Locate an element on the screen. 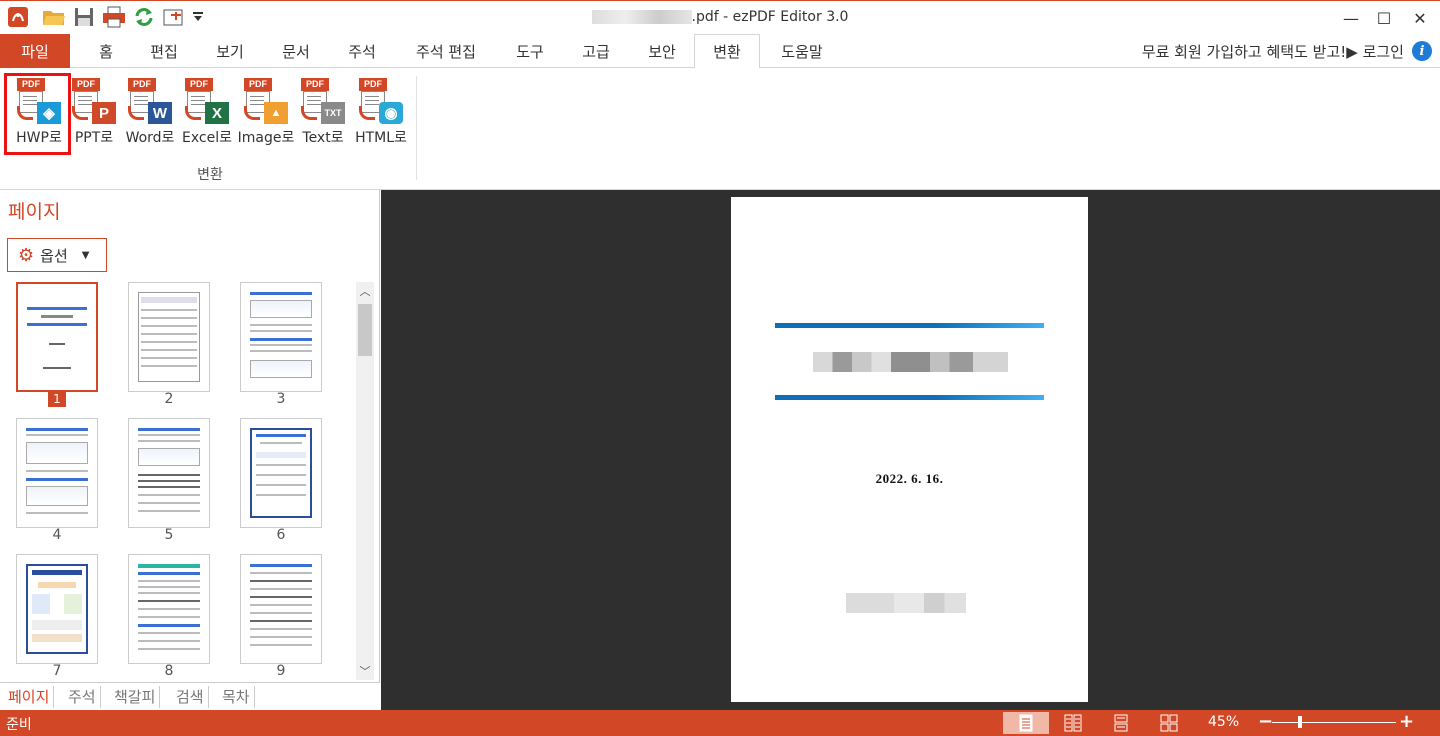  gear-icon: ⚙ is located at coordinates (26, 255).